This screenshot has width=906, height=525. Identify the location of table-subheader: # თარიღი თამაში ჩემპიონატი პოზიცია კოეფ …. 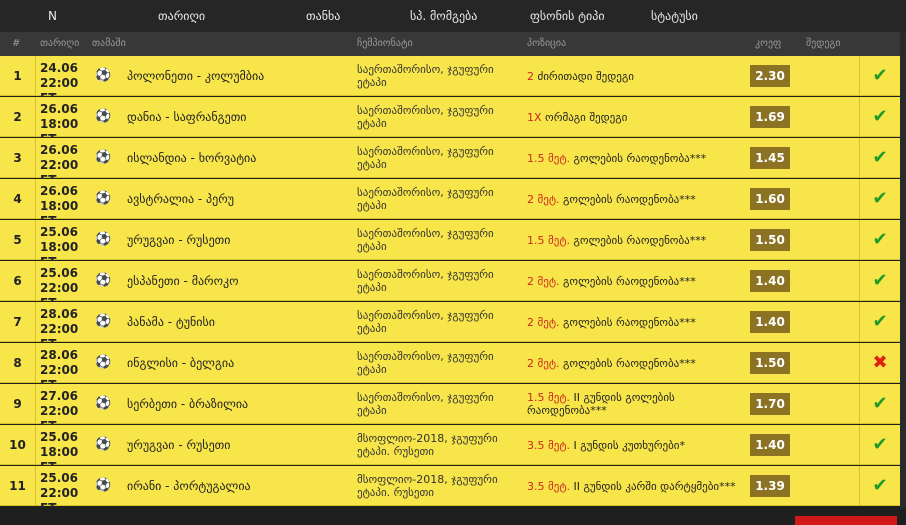
(453, 44).